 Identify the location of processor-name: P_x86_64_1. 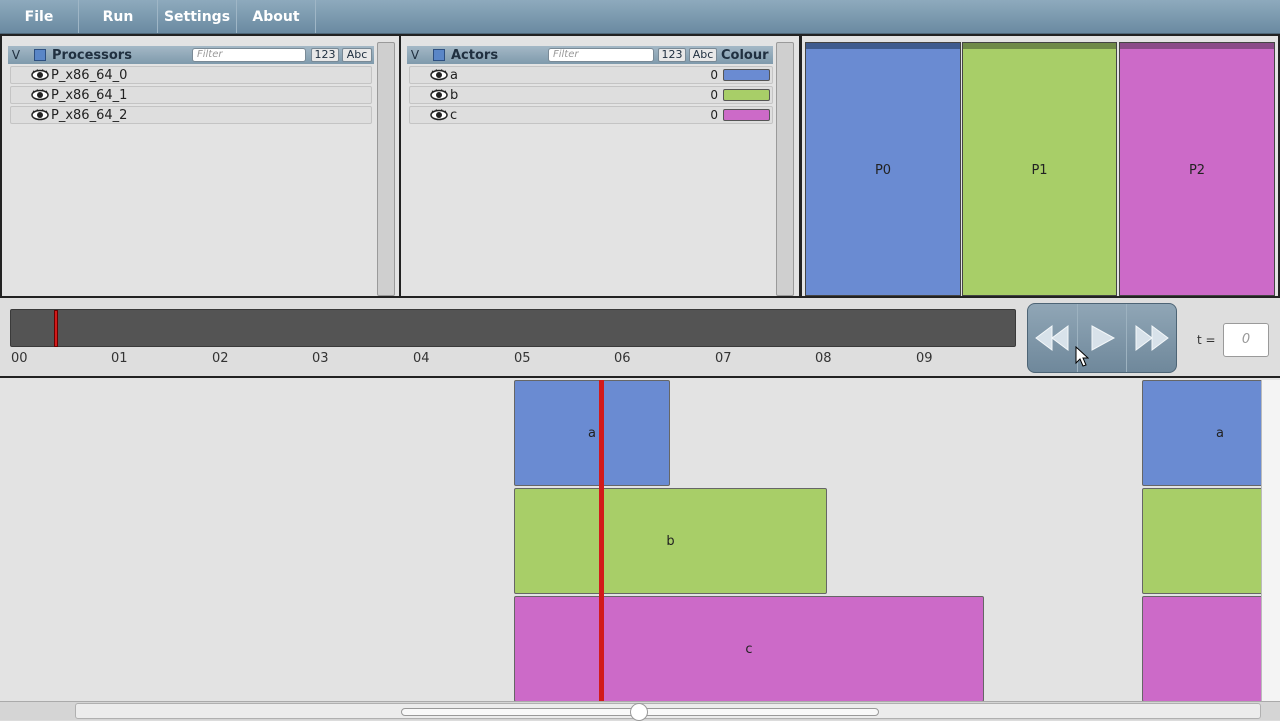
(89, 95).